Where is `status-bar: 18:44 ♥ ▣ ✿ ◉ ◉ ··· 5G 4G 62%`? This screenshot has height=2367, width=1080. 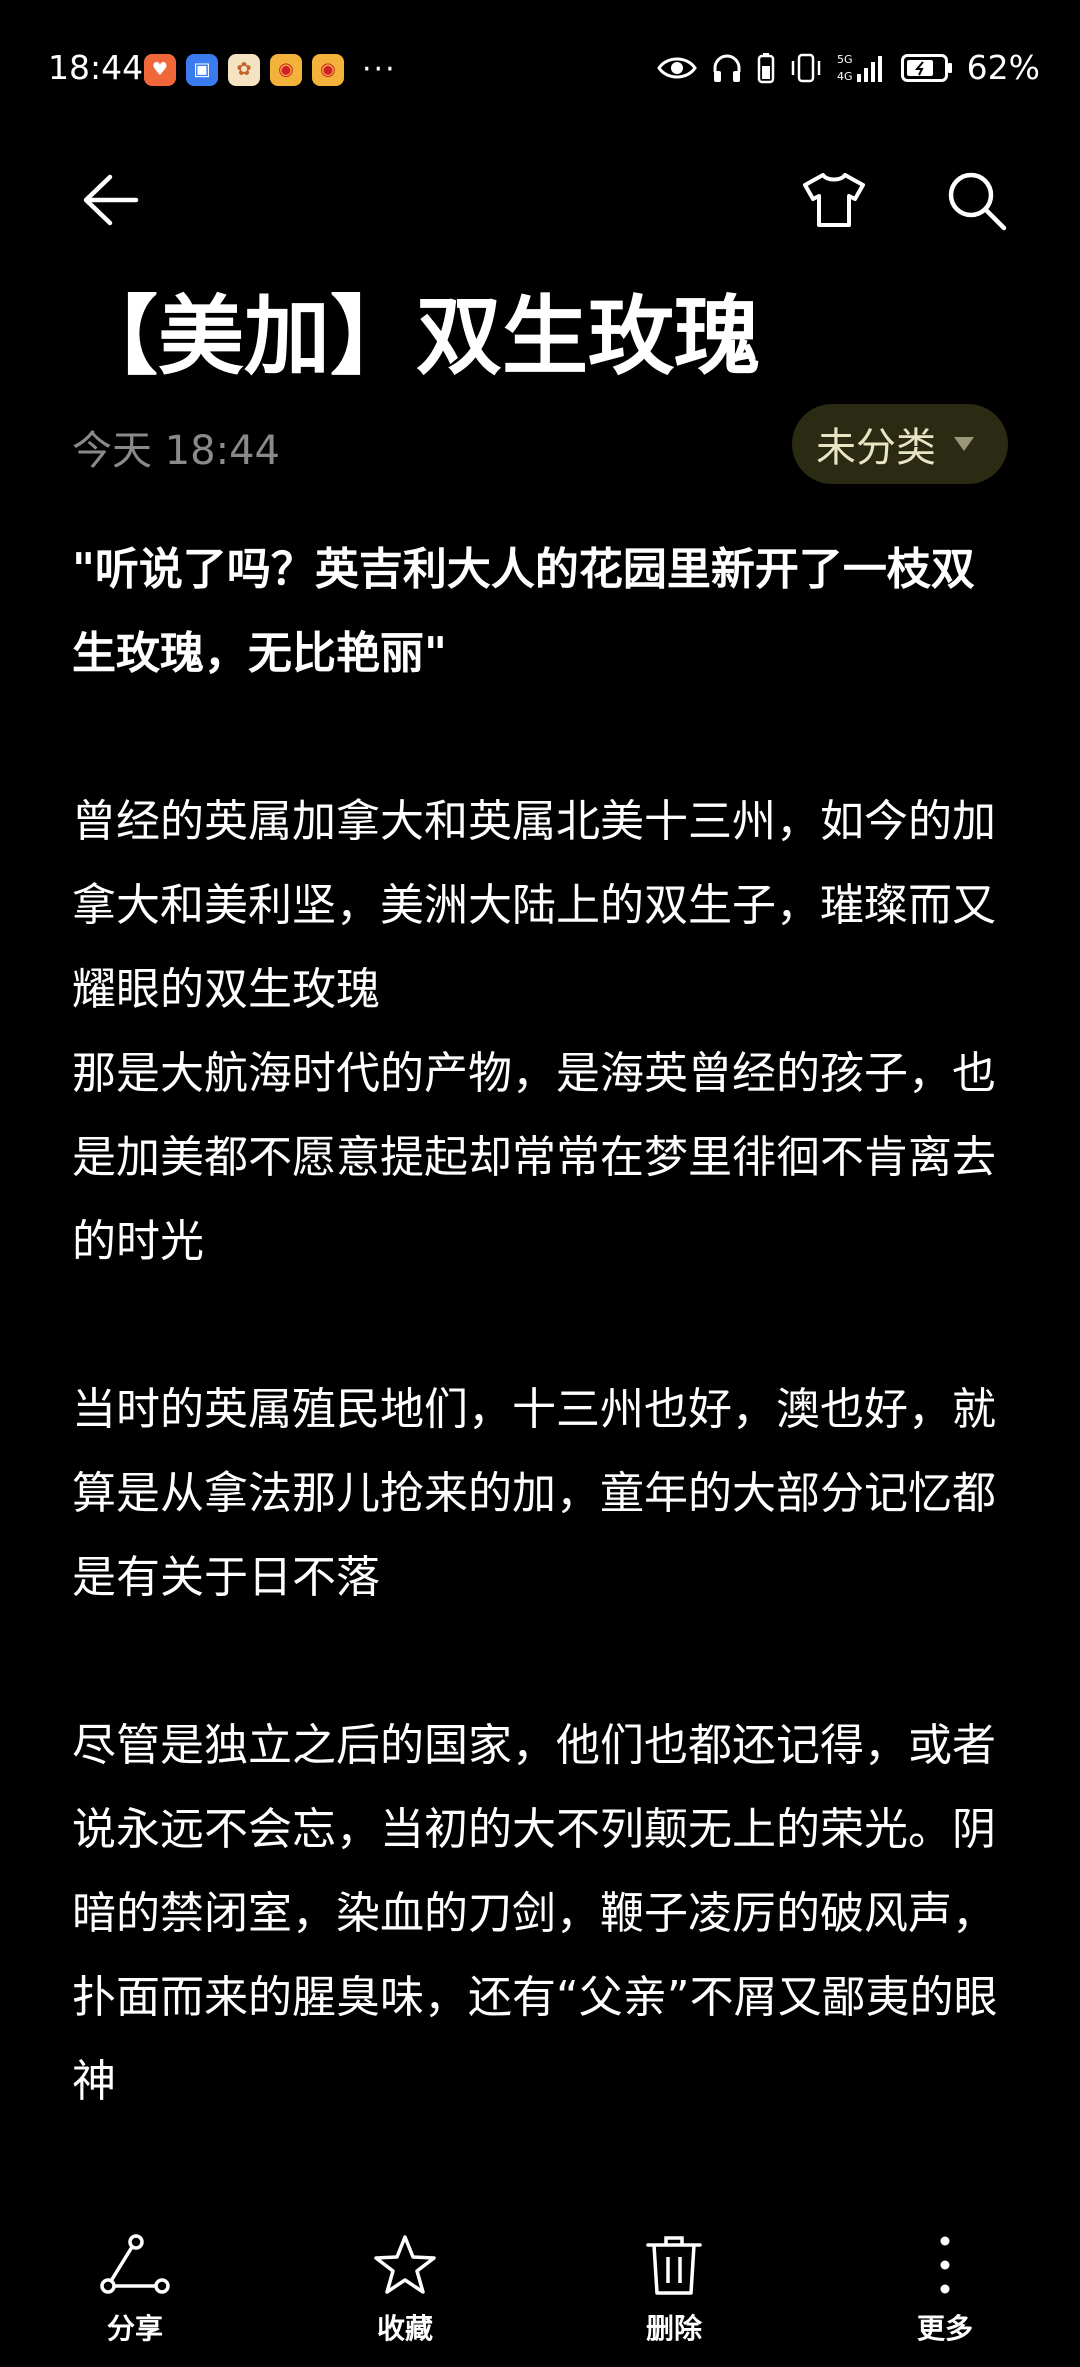
status-bar: 18:44 ♥ ▣ ✿ ◉ ◉ ··· 5G 4G 62% is located at coordinates (540, 70).